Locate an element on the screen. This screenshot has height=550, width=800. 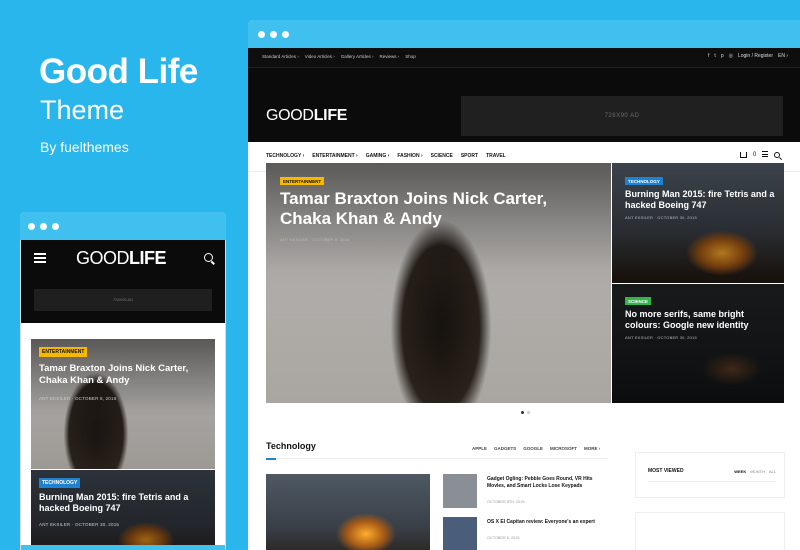
top-menu-item: Standard Articles › is located at coordinates (280, 56).